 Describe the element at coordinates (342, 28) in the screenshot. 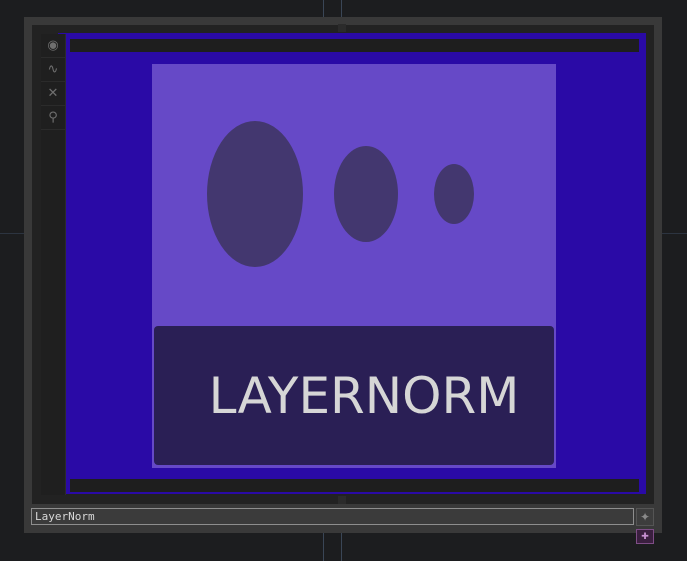

I see `input-connector` at that location.